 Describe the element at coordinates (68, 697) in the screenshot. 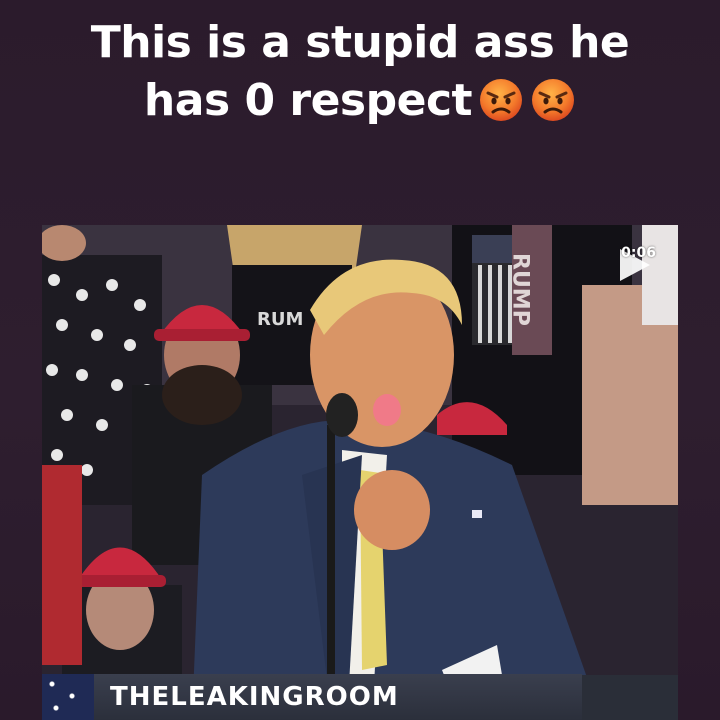

I see `flag-icon` at that location.